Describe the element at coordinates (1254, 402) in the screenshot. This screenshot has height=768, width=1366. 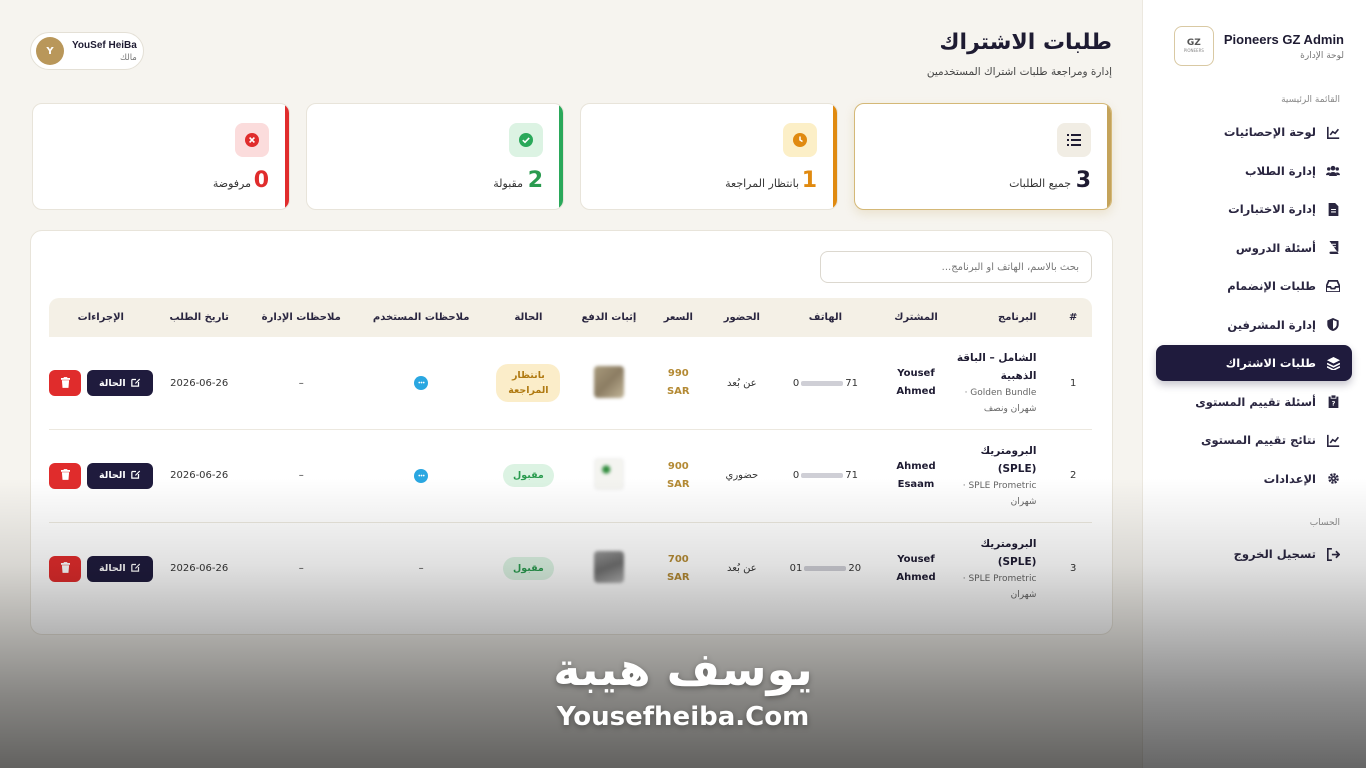
I see `sidebar-item-level-questions: ? أسئلة تقييم المستوى` at that location.